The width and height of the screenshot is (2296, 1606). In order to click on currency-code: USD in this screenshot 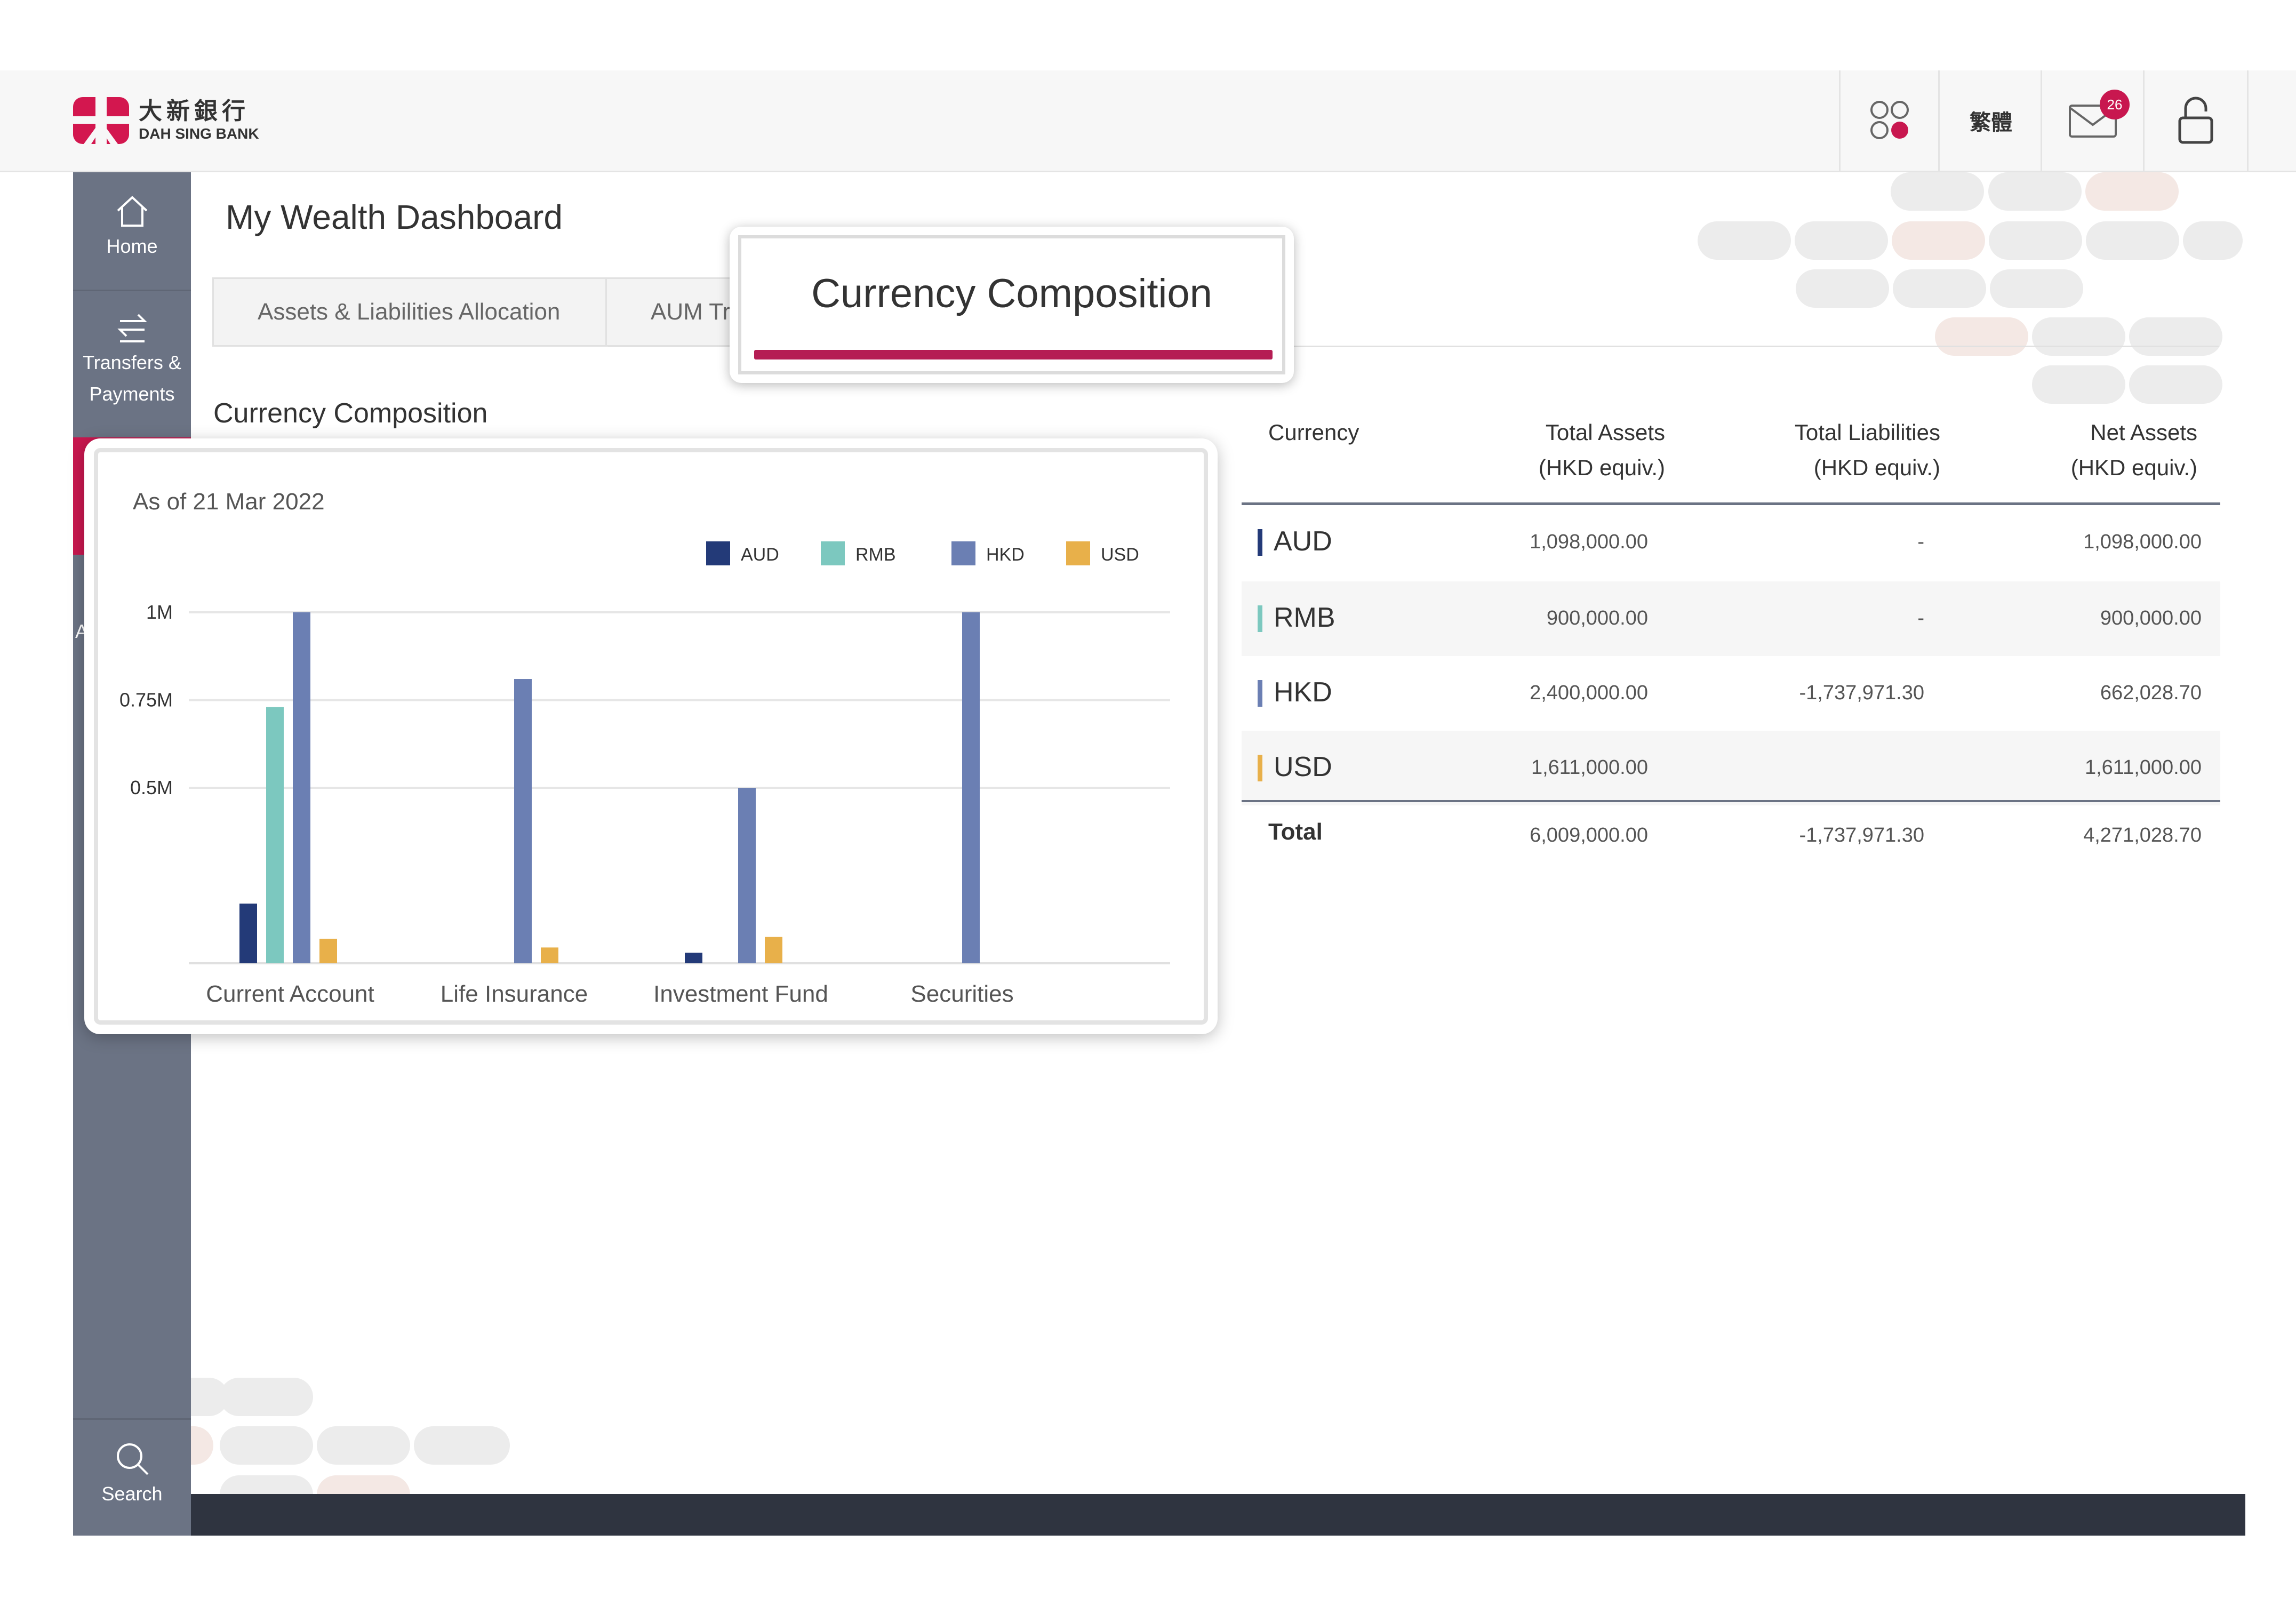, I will do `click(1303, 767)`.